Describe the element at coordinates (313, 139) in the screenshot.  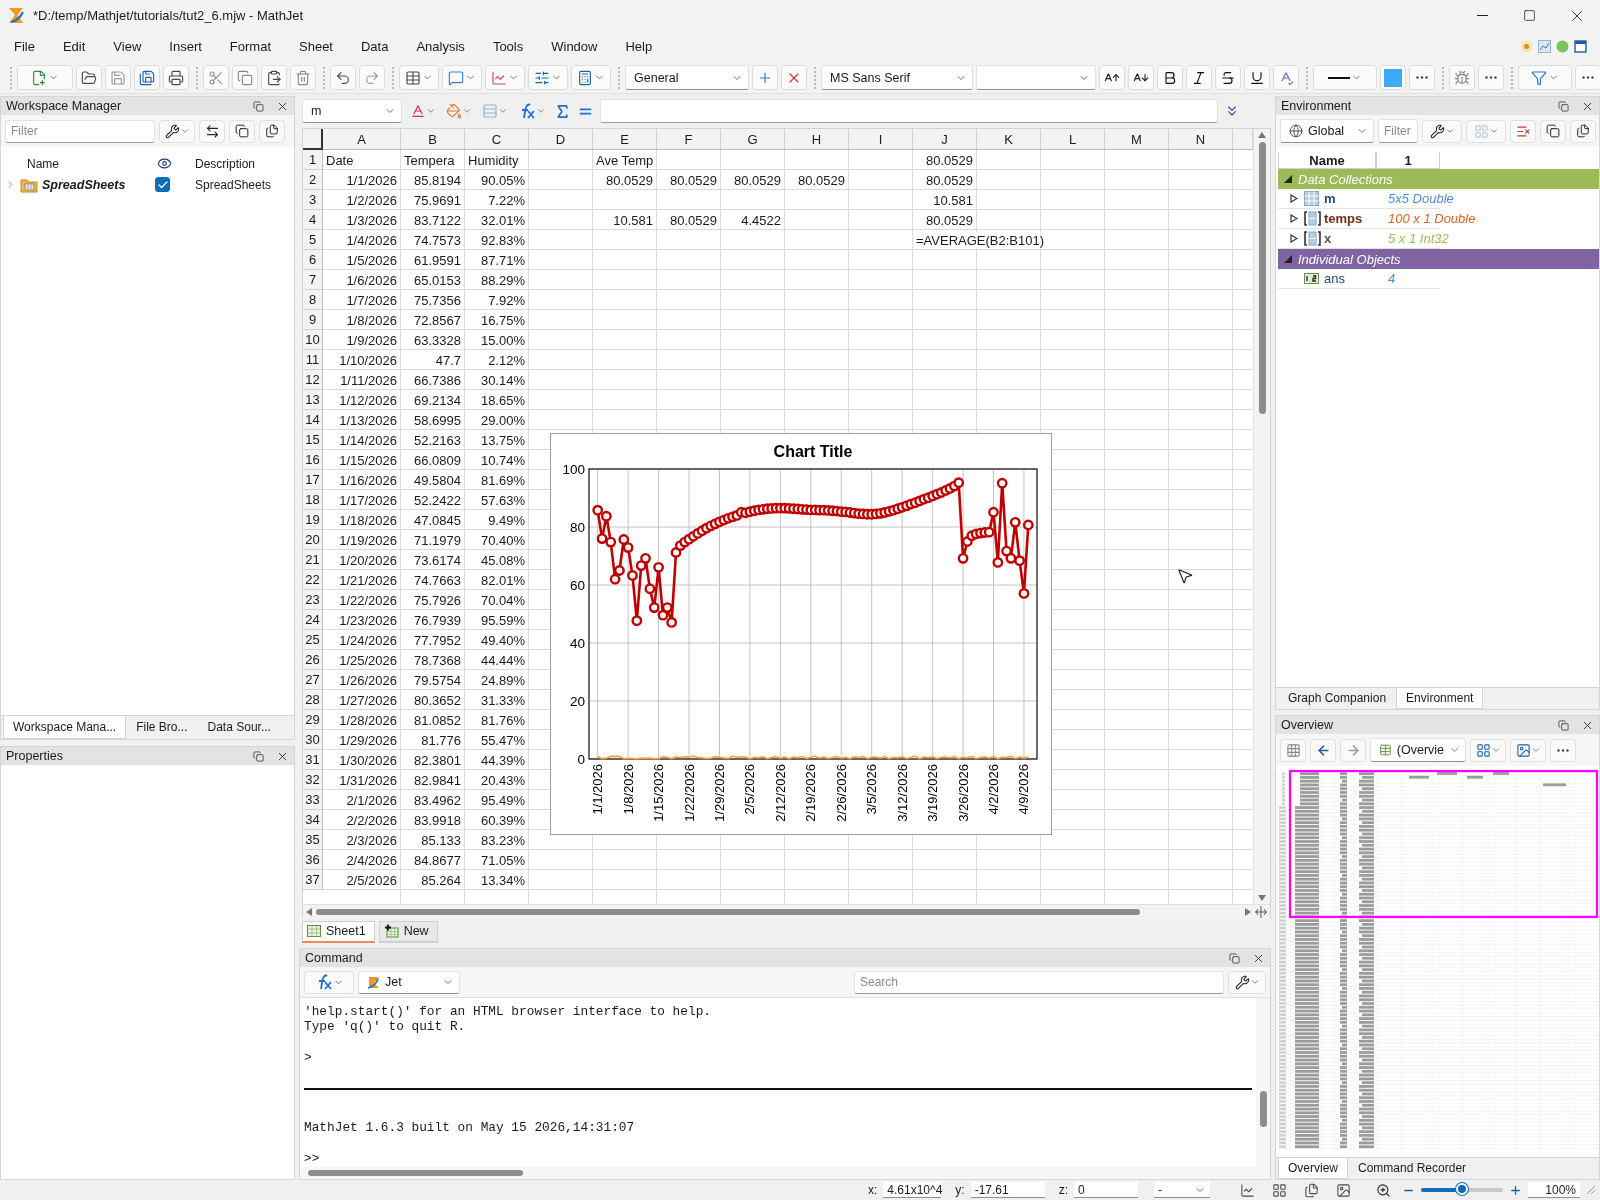
I see `select-all-corner` at that location.